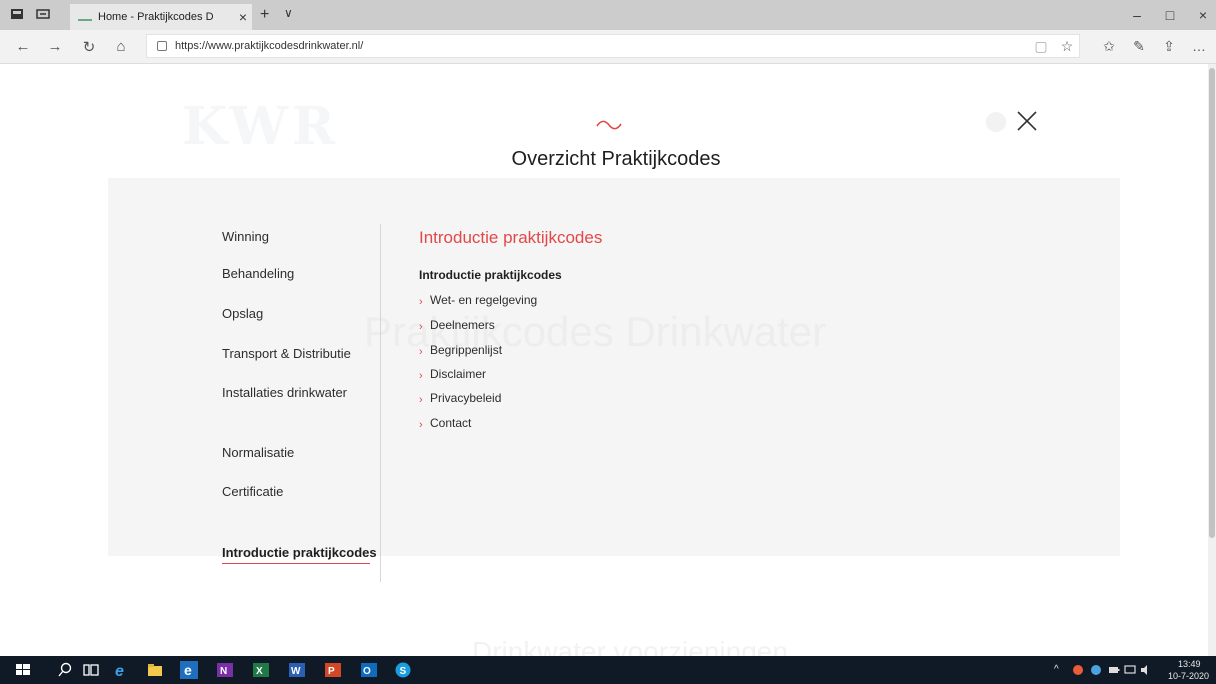  What do you see at coordinates (260, 126) in the screenshot?
I see `background-kwr-logo: KWR` at bounding box center [260, 126].